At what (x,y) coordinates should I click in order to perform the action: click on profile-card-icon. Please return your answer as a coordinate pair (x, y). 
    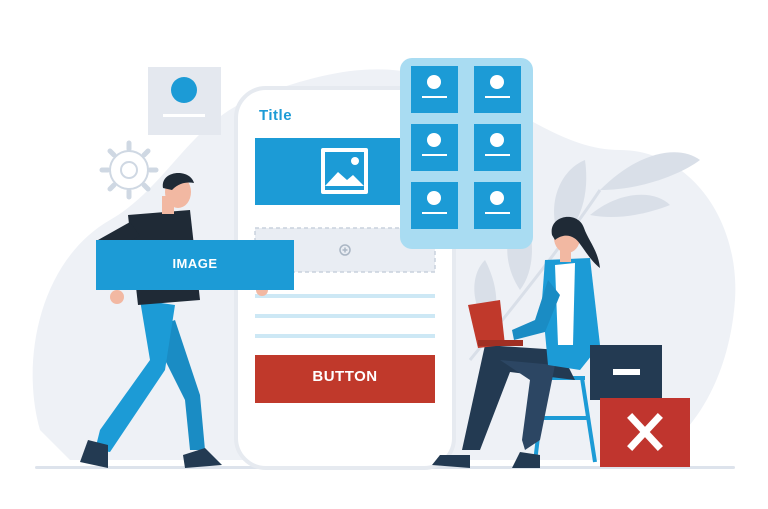
    Looking at the image, I should click on (184, 101).